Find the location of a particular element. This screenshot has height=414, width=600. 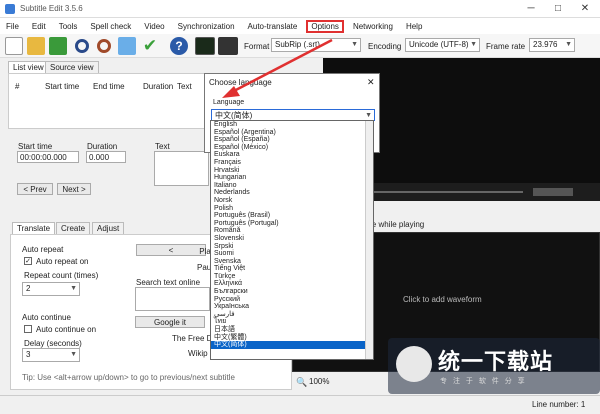

status-bar: Line number: 1 is located at coordinates (300, 404).